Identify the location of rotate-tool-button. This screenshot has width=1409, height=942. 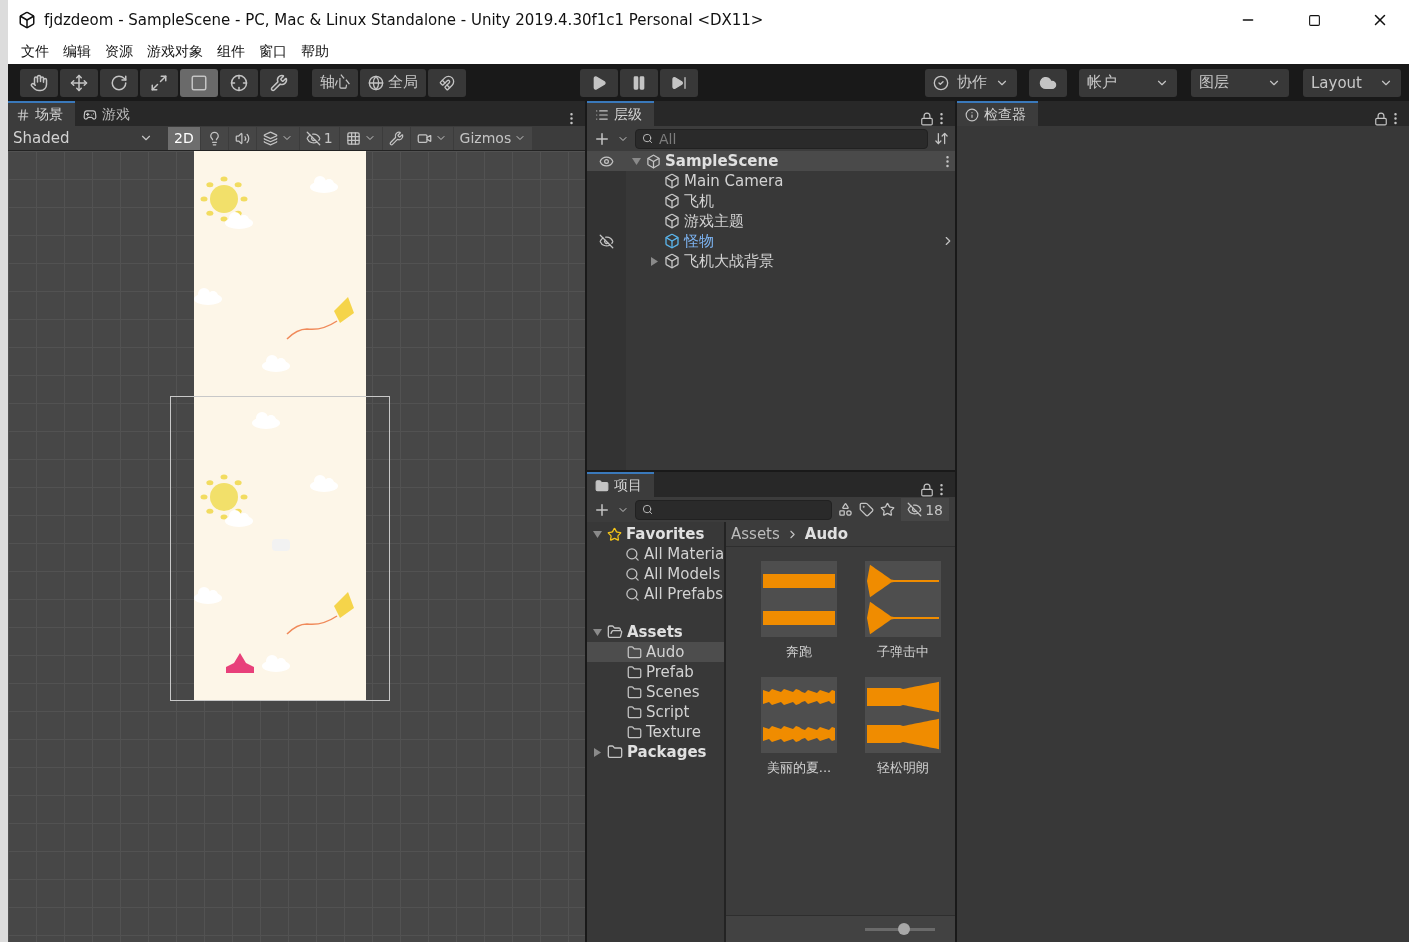
(119, 82).